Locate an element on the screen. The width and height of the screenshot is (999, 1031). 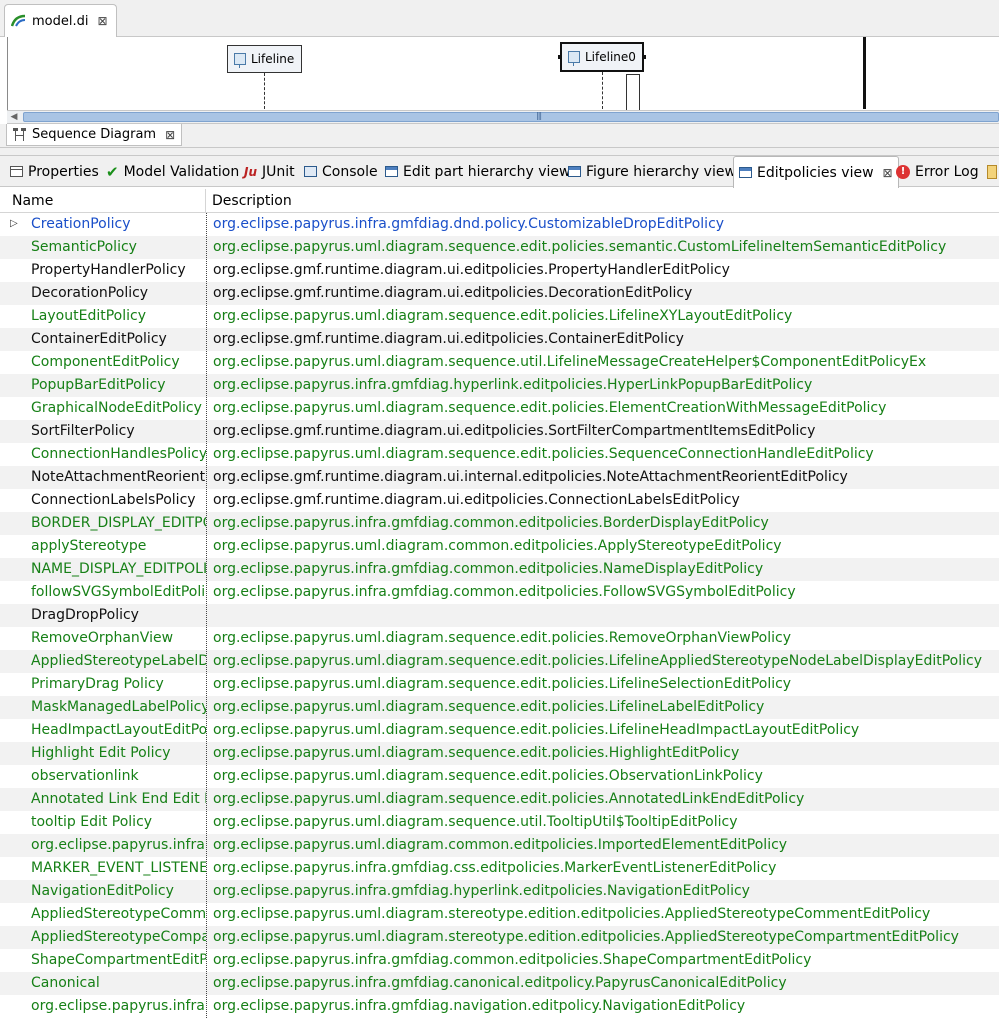
tab-junit: Ju JUnit is located at coordinates (269, 171).